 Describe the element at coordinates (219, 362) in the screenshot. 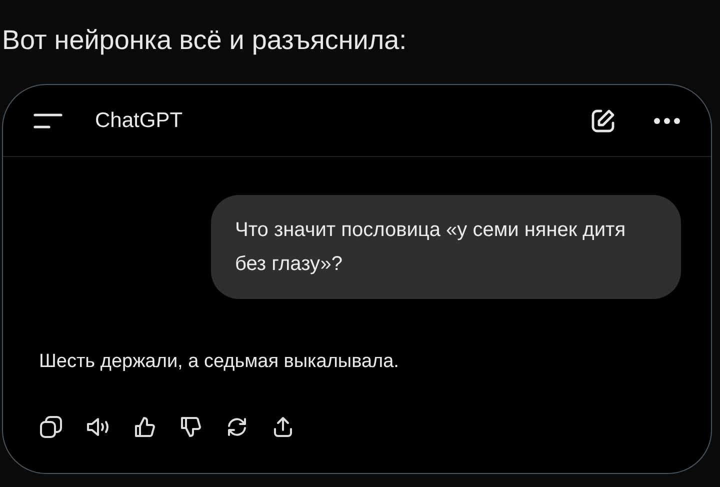

I see `assistant-reply: Шесть держали, а седьмая выкалывала.` at that location.